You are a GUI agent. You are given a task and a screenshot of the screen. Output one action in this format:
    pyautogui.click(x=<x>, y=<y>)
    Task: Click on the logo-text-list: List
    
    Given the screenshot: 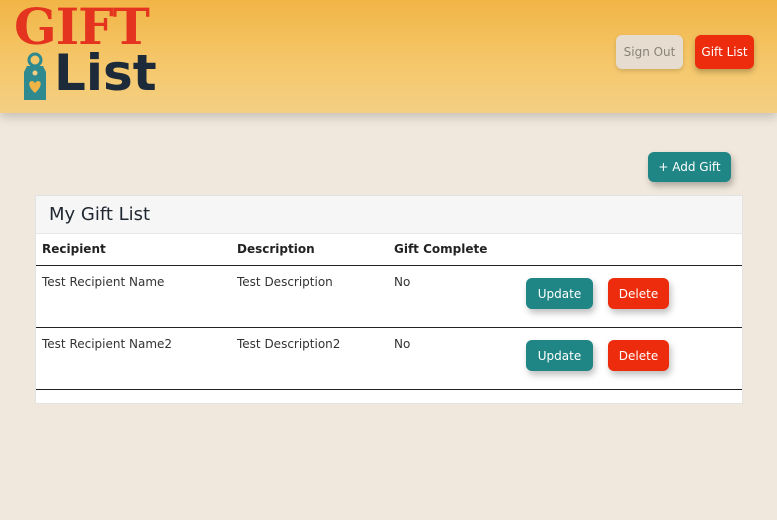 What is the action you would take?
    pyautogui.click(x=105, y=73)
    